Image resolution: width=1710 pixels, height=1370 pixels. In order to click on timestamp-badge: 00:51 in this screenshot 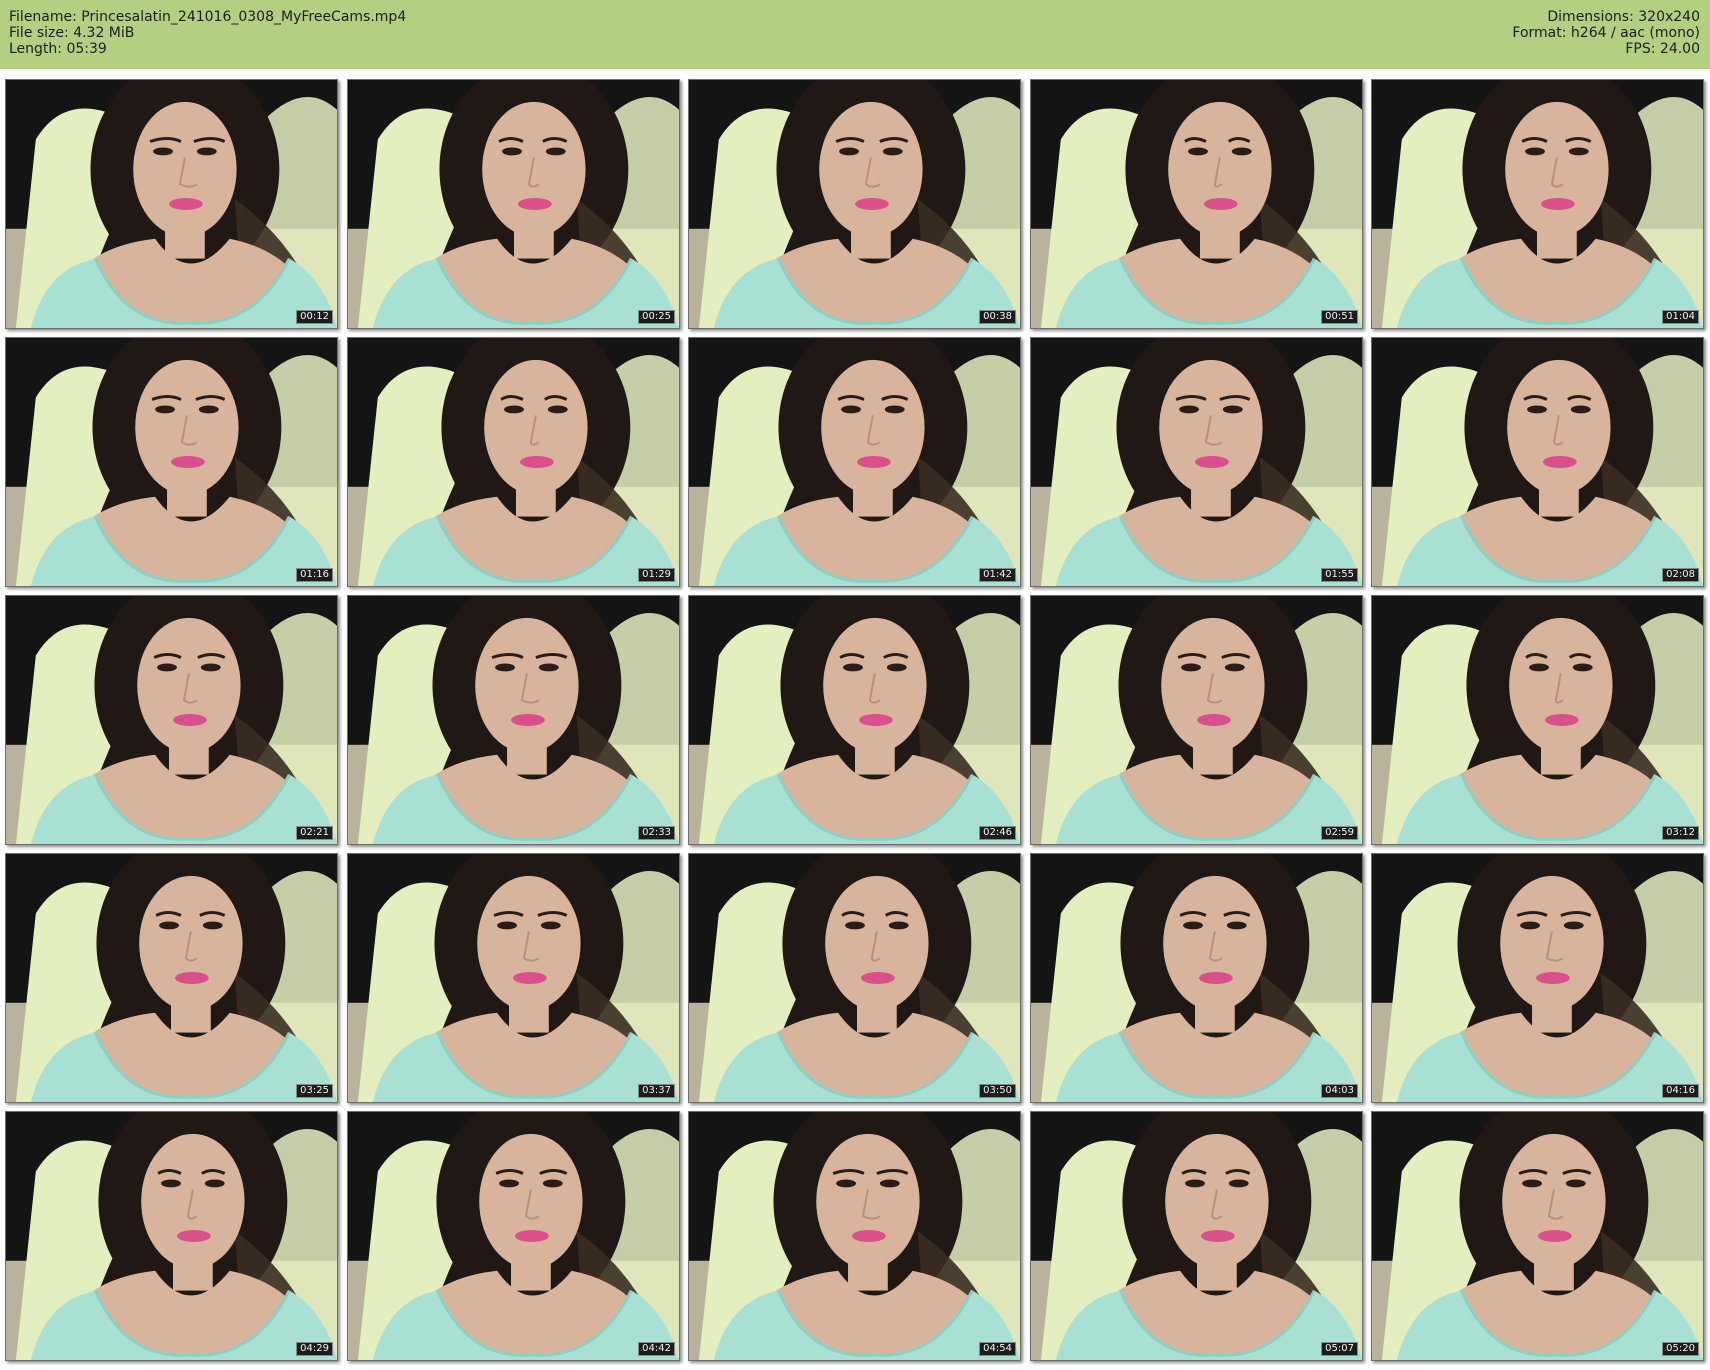, I will do `click(1339, 317)`.